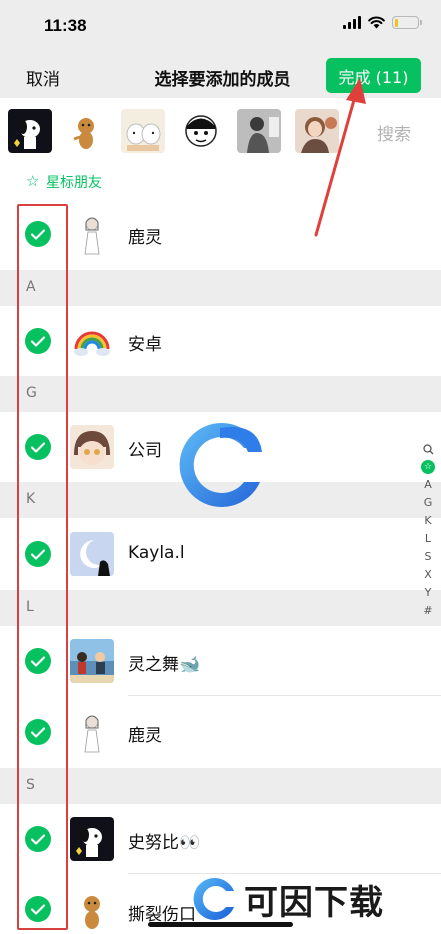 This screenshot has height=934, width=441. I want to click on watermark-brand: 可因下载, so click(310, 899).